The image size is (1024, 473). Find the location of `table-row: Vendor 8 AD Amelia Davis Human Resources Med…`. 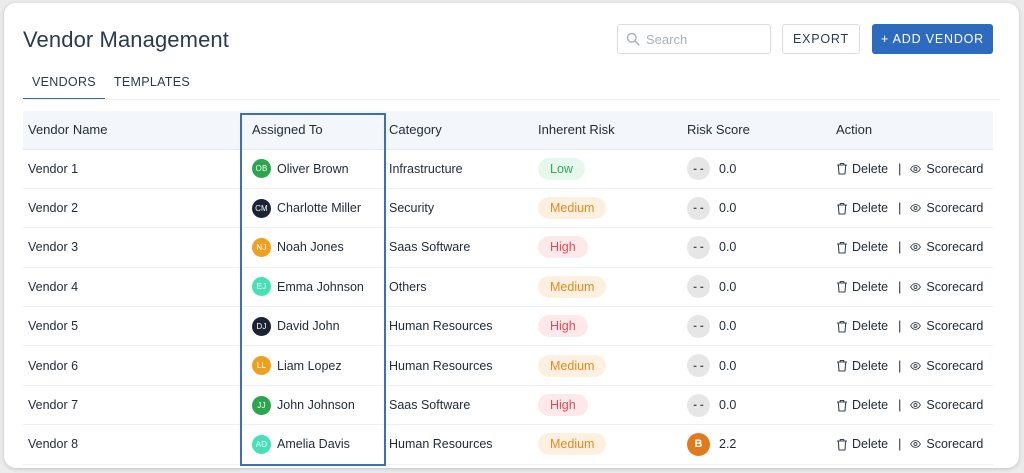

table-row: Vendor 8 AD Amelia Davis Human Resources Med… is located at coordinates (508, 444).